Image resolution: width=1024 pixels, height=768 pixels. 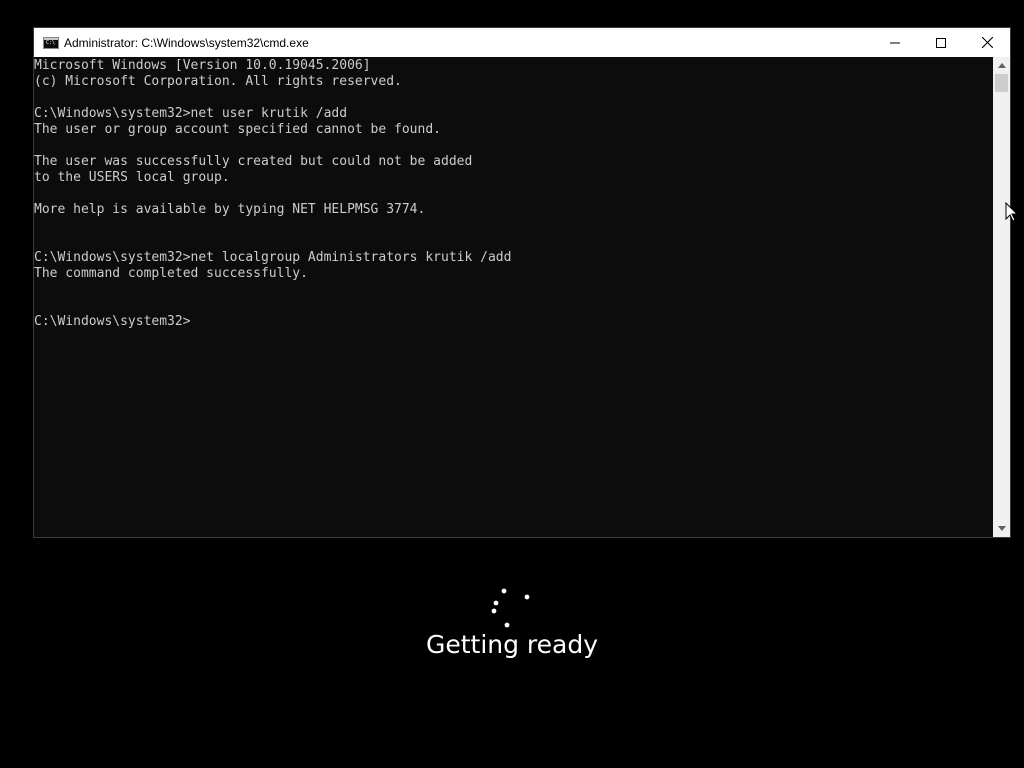 What do you see at coordinates (1001, 83) in the screenshot?
I see `scroll-thumb` at bounding box center [1001, 83].